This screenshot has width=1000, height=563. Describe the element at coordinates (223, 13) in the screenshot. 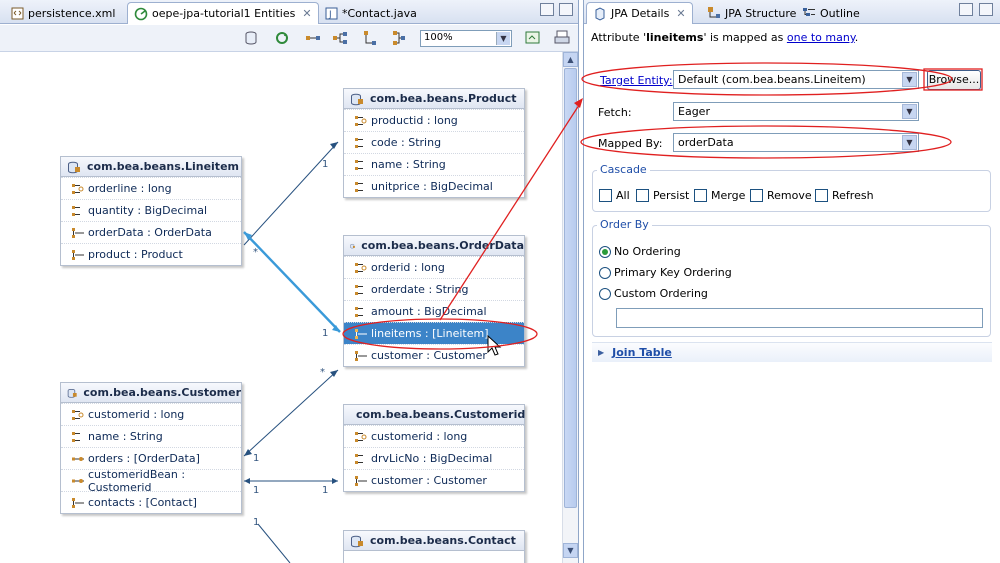

I see `tab-entities-diagram: oepe-jpa-tutorial1 Entities ✕` at that location.